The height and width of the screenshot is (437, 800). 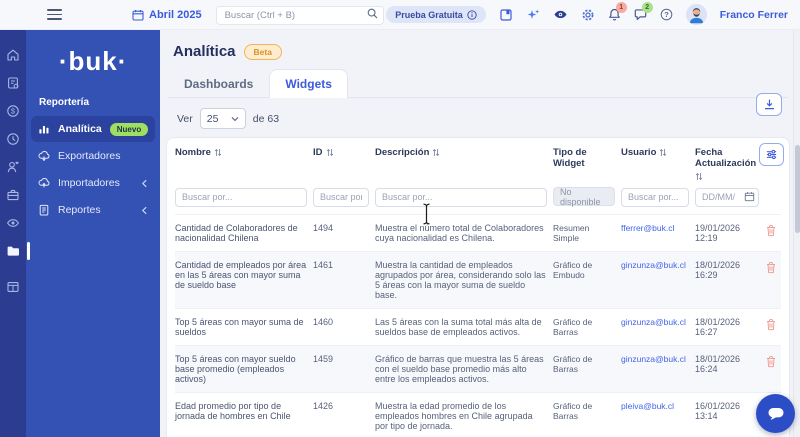 What do you see at coordinates (584, 197) in the screenshot?
I see `filter-tipo-disabled: No disponible` at bounding box center [584, 197].